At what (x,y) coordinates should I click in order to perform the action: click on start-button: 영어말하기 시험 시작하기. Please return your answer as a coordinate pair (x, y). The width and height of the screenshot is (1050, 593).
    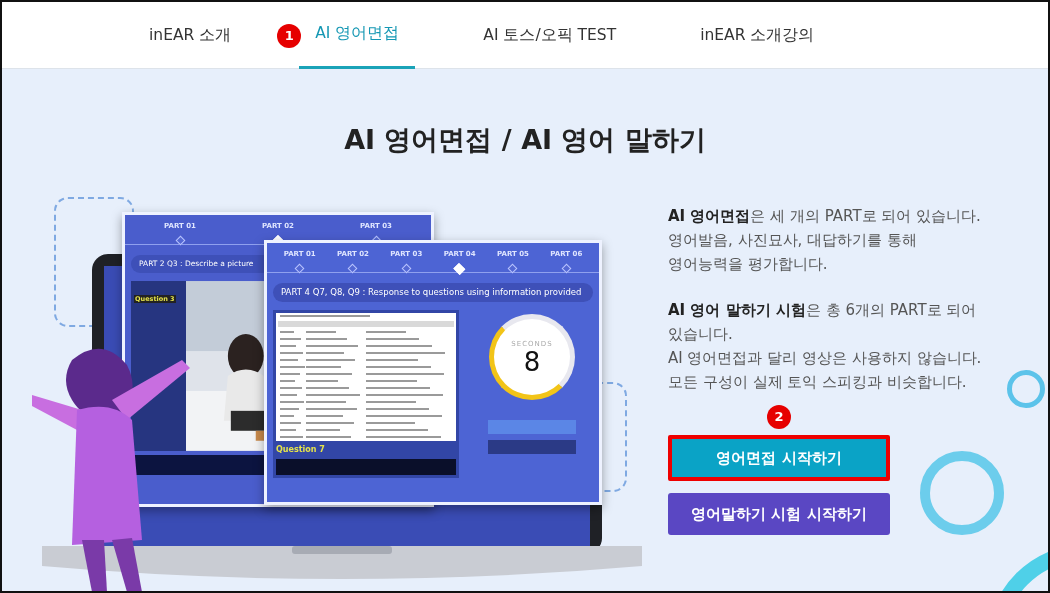
    Looking at the image, I should click on (779, 514).